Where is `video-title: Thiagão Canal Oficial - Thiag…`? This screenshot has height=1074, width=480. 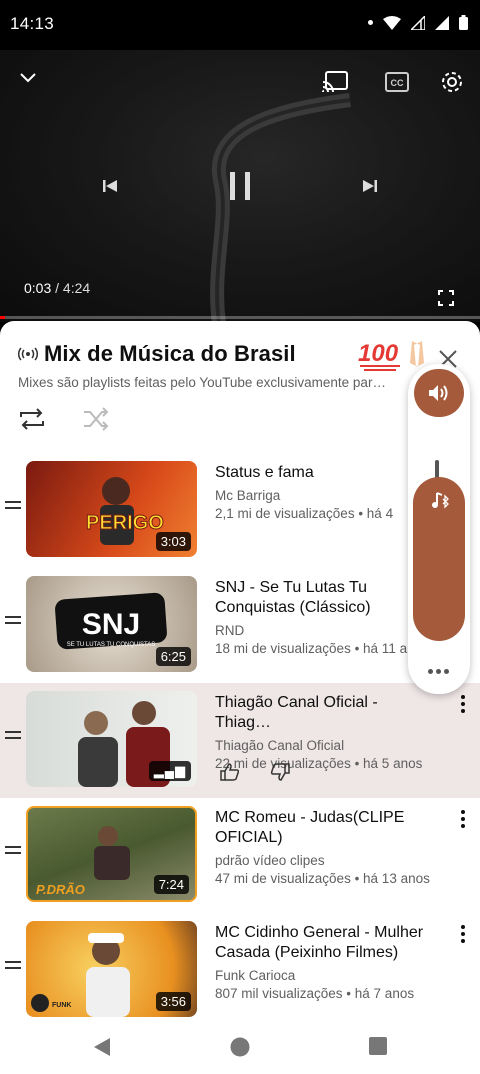
video-title: Thiagão Canal Oficial - Thiag… is located at coordinates (296, 712).